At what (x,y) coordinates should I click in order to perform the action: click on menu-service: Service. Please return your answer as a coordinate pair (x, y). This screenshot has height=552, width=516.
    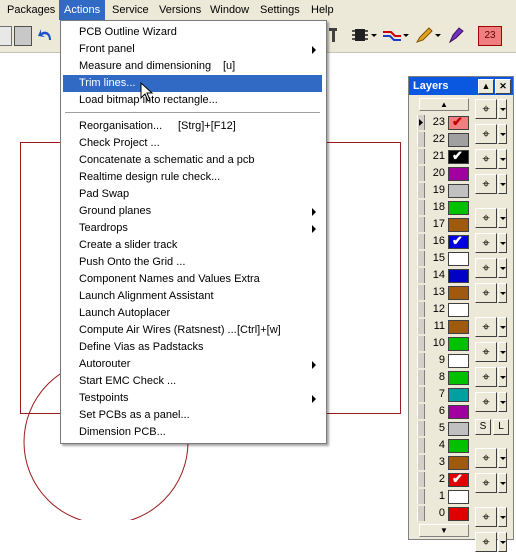
    Looking at the image, I should click on (130, 10).